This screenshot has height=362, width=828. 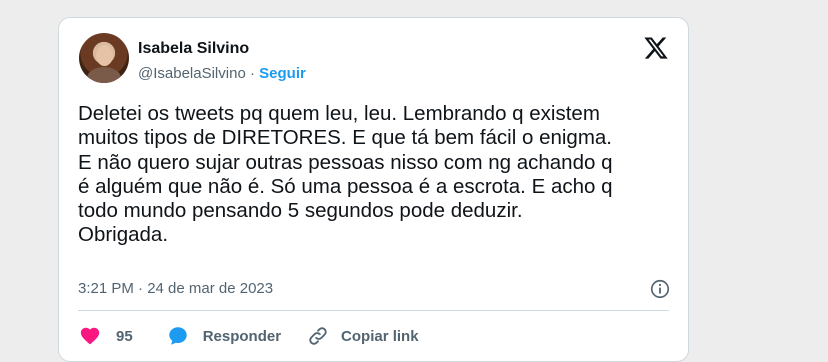 I want to click on author-handle-row: @IsabelaSilvino · Seguir, so click(x=222, y=73).